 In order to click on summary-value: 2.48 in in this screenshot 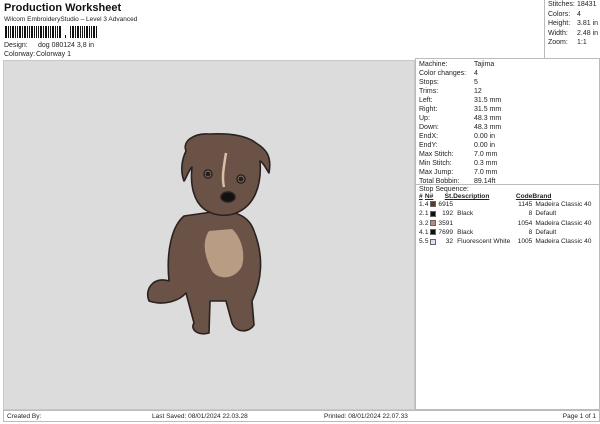, I will do `click(588, 33)`.